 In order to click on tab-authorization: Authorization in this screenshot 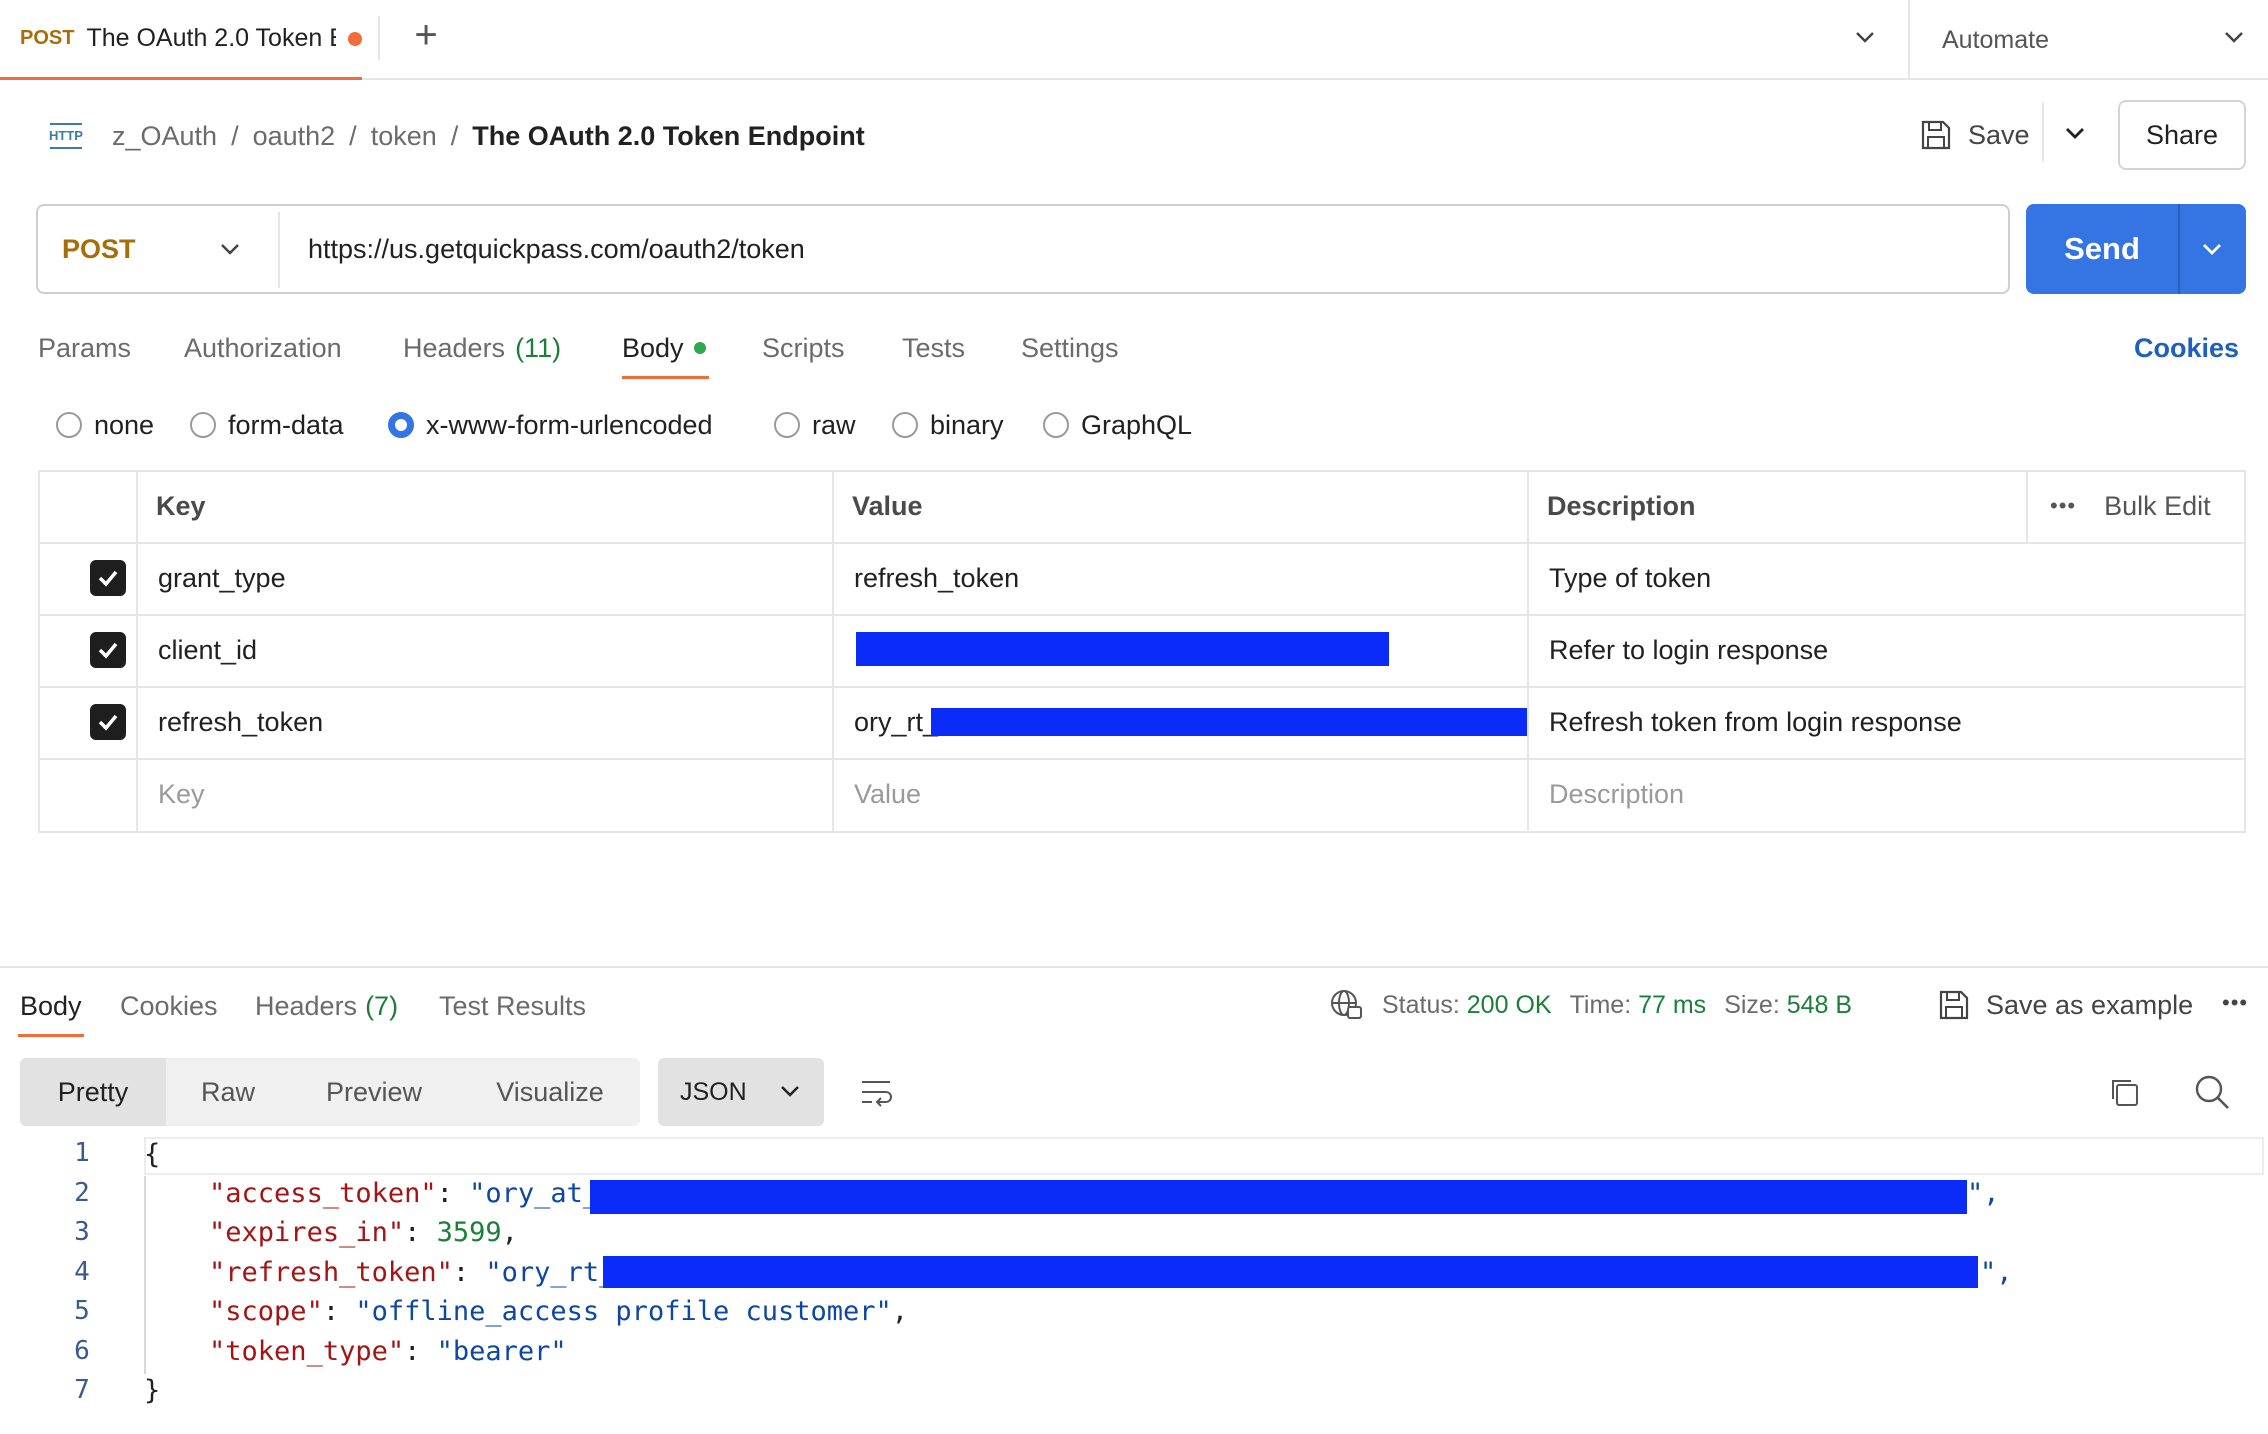, I will do `click(263, 348)`.